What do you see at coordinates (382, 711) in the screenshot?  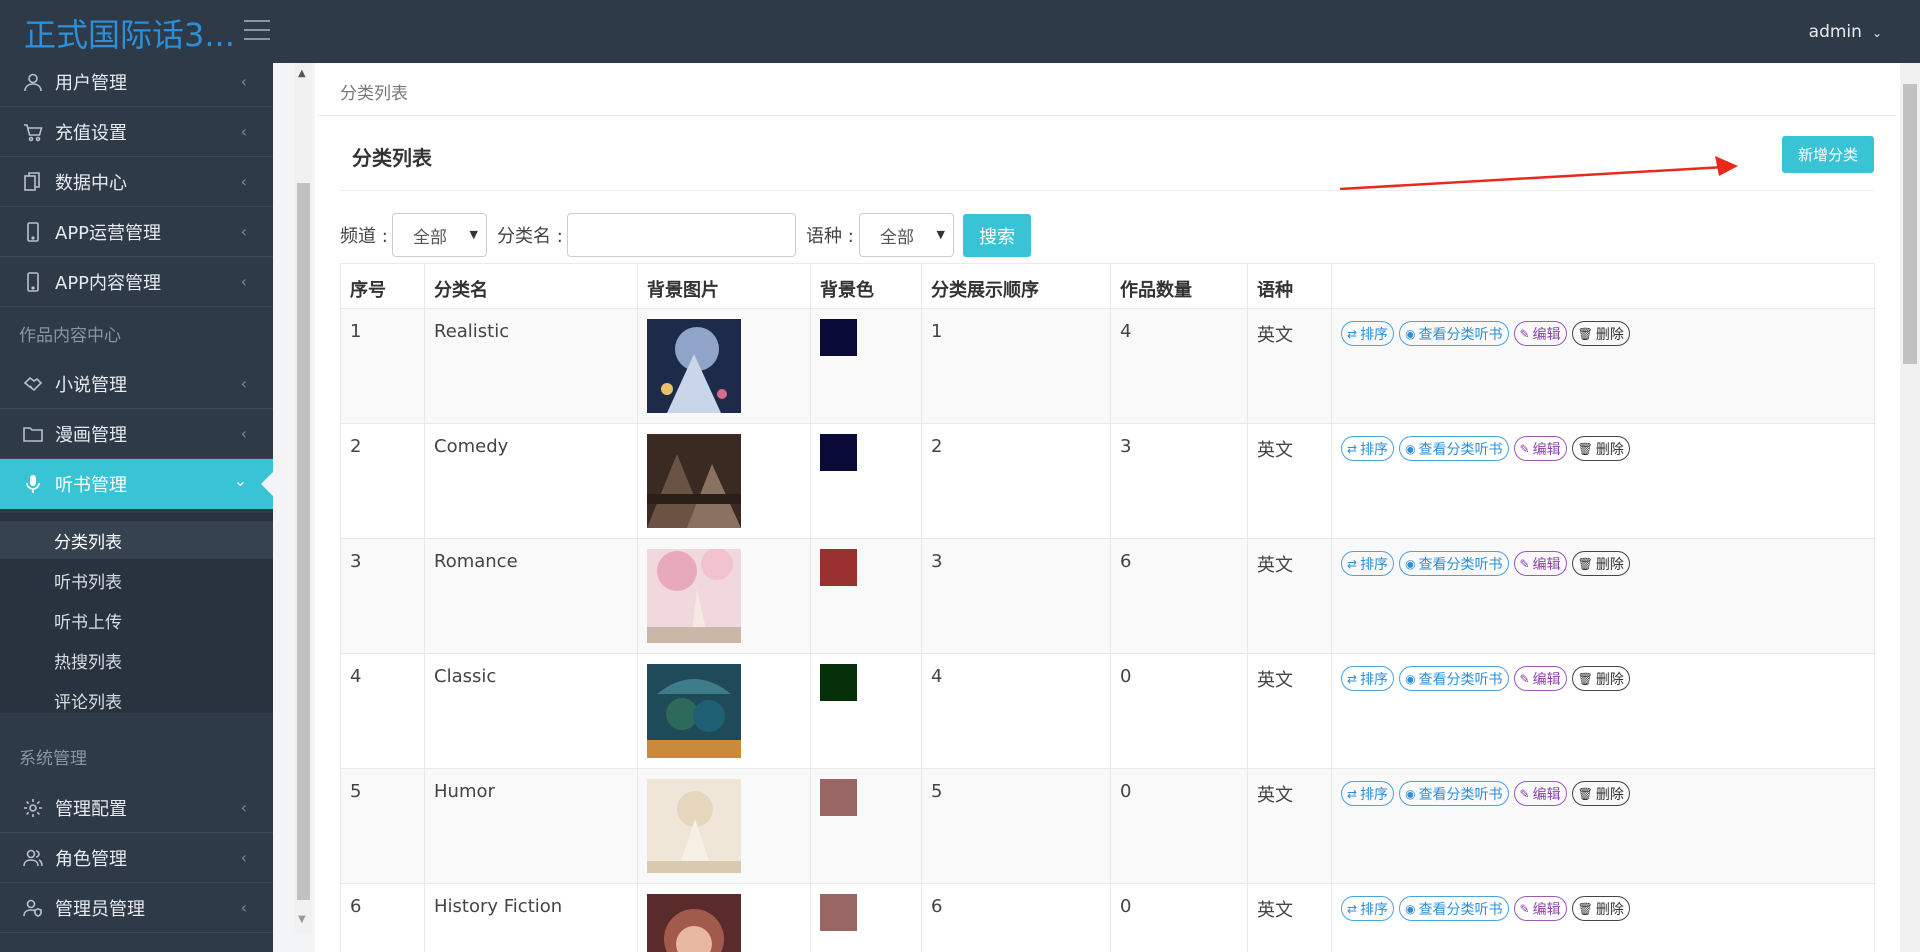 I see `cell-id: 4` at bounding box center [382, 711].